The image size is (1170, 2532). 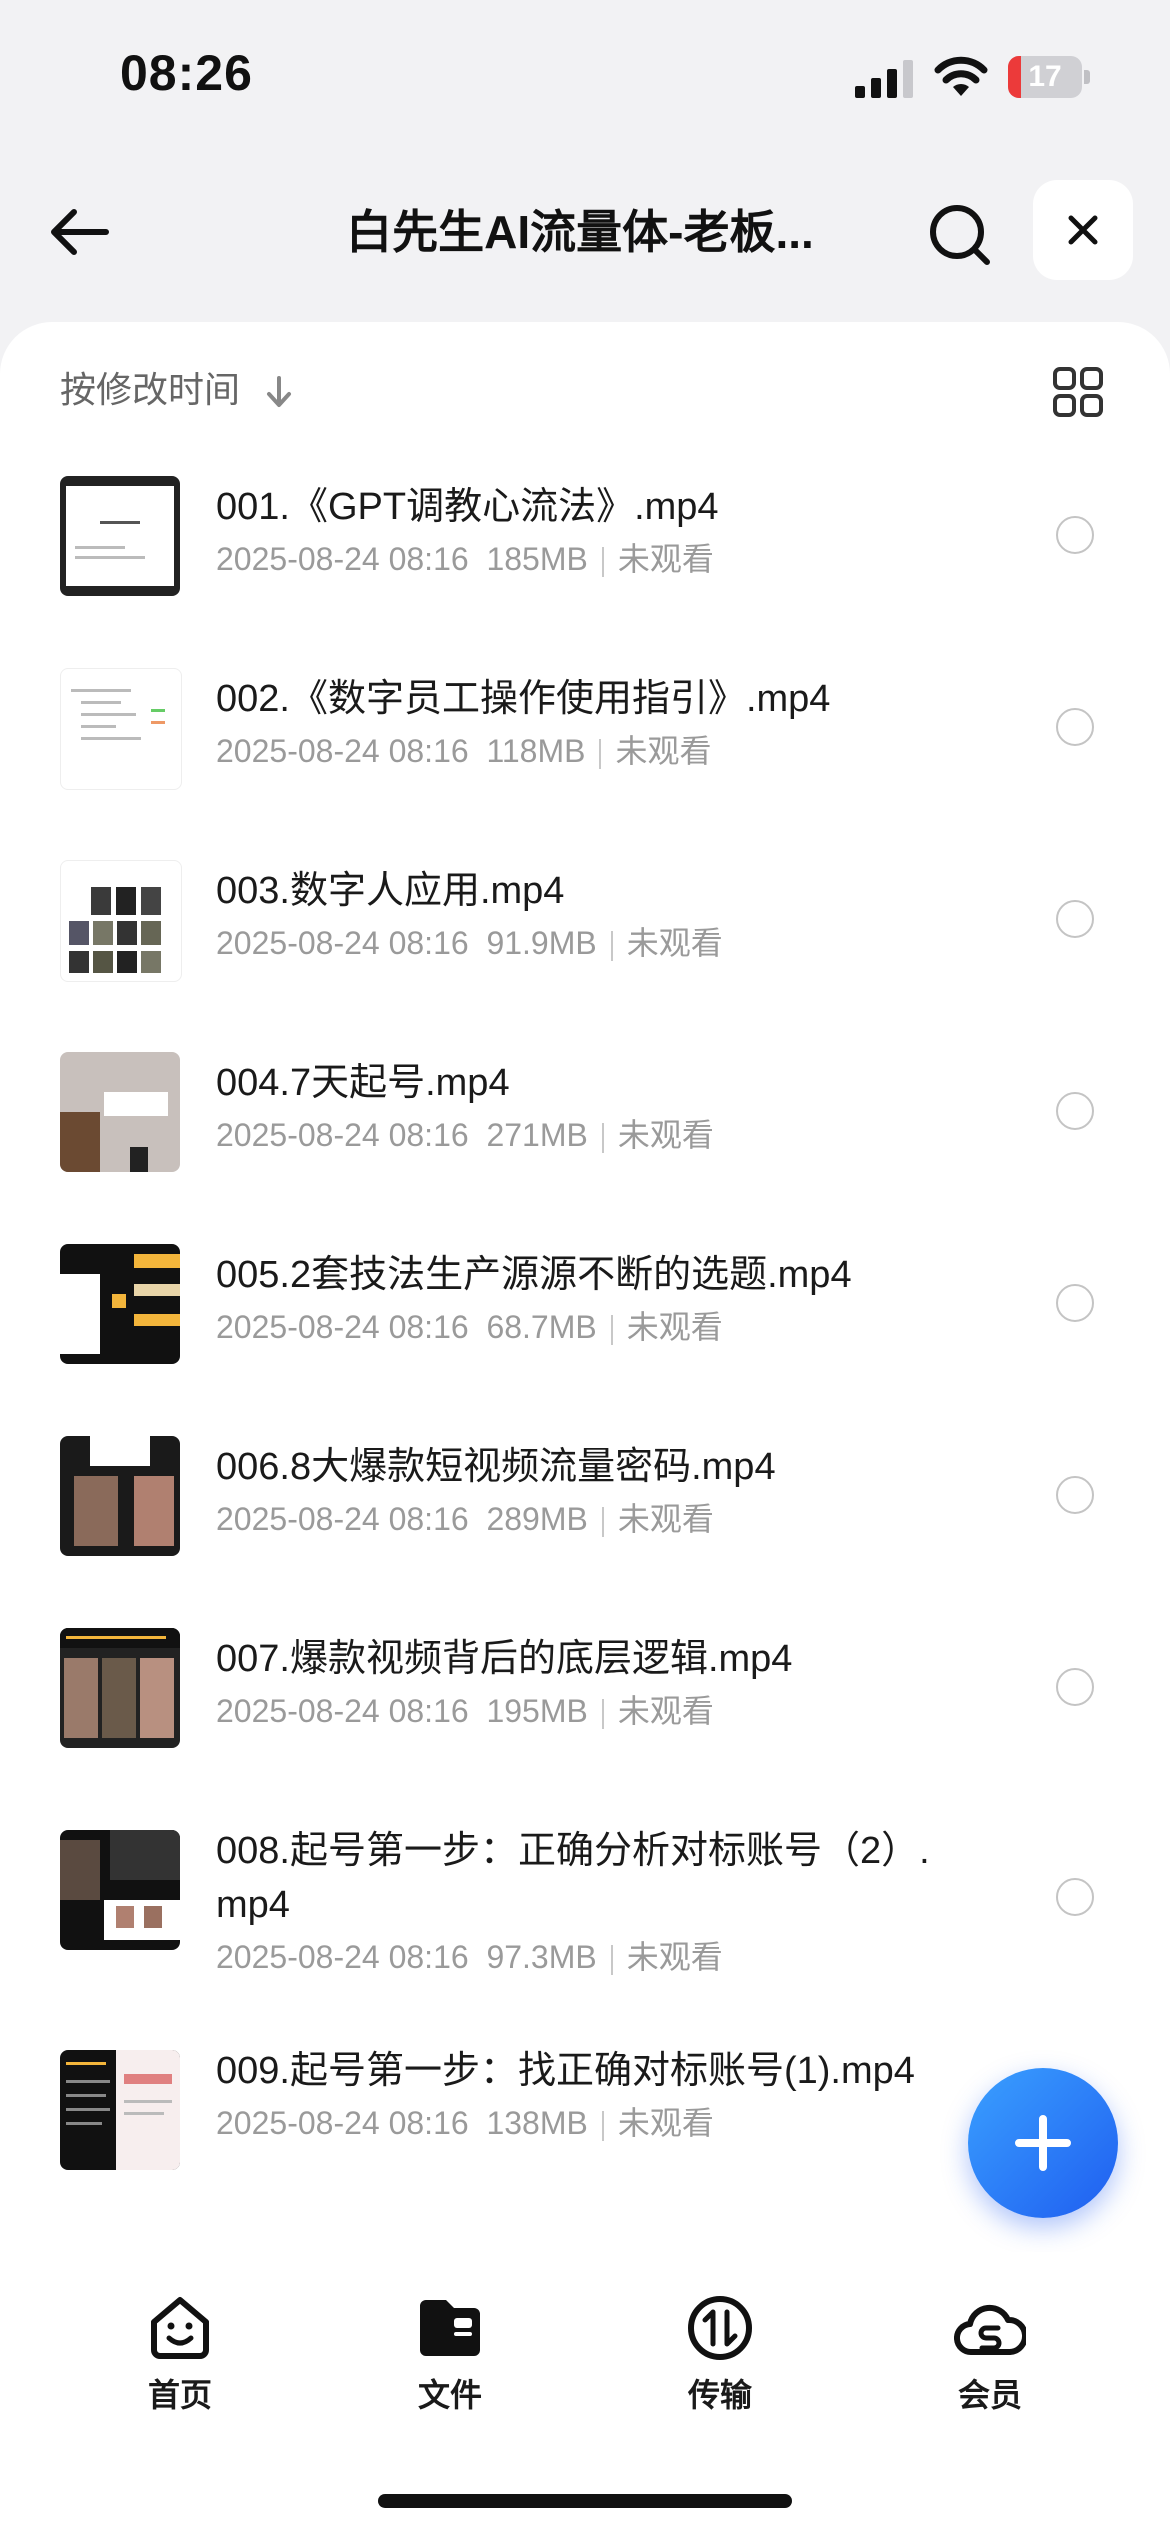 What do you see at coordinates (450, 2362) in the screenshot?
I see `tab-files: 文件` at bounding box center [450, 2362].